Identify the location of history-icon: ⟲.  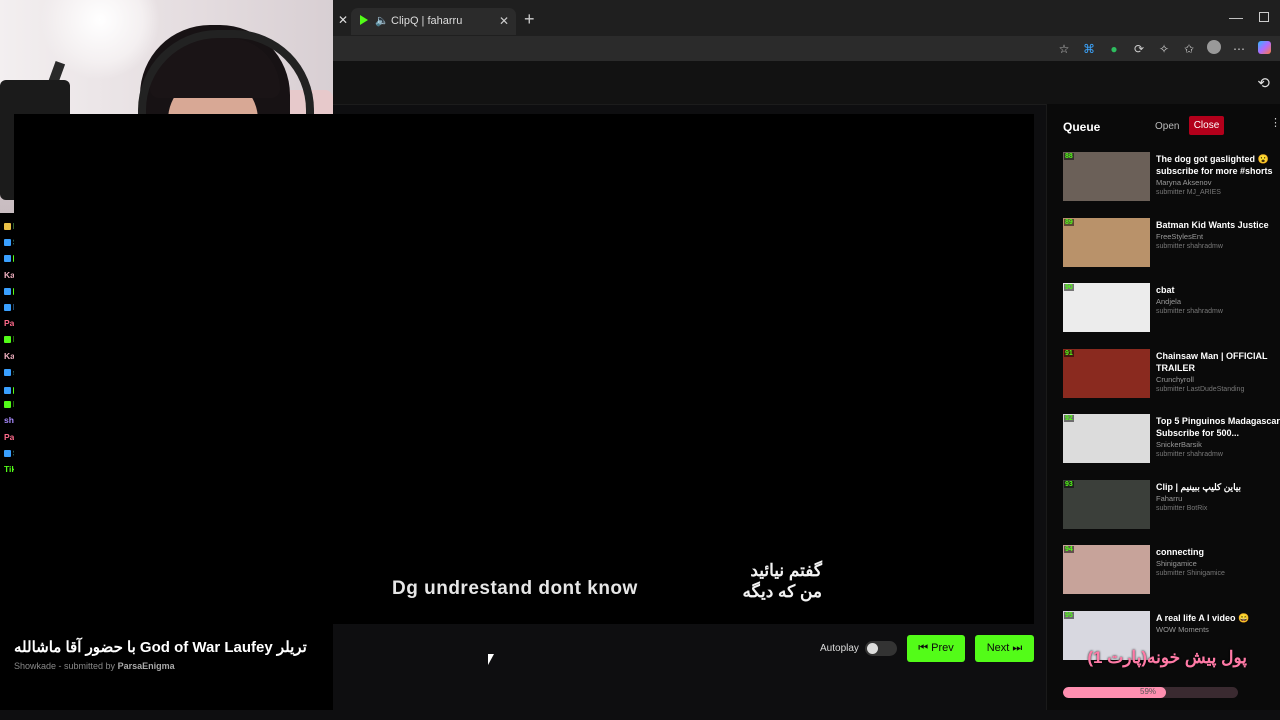
(1263, 83).